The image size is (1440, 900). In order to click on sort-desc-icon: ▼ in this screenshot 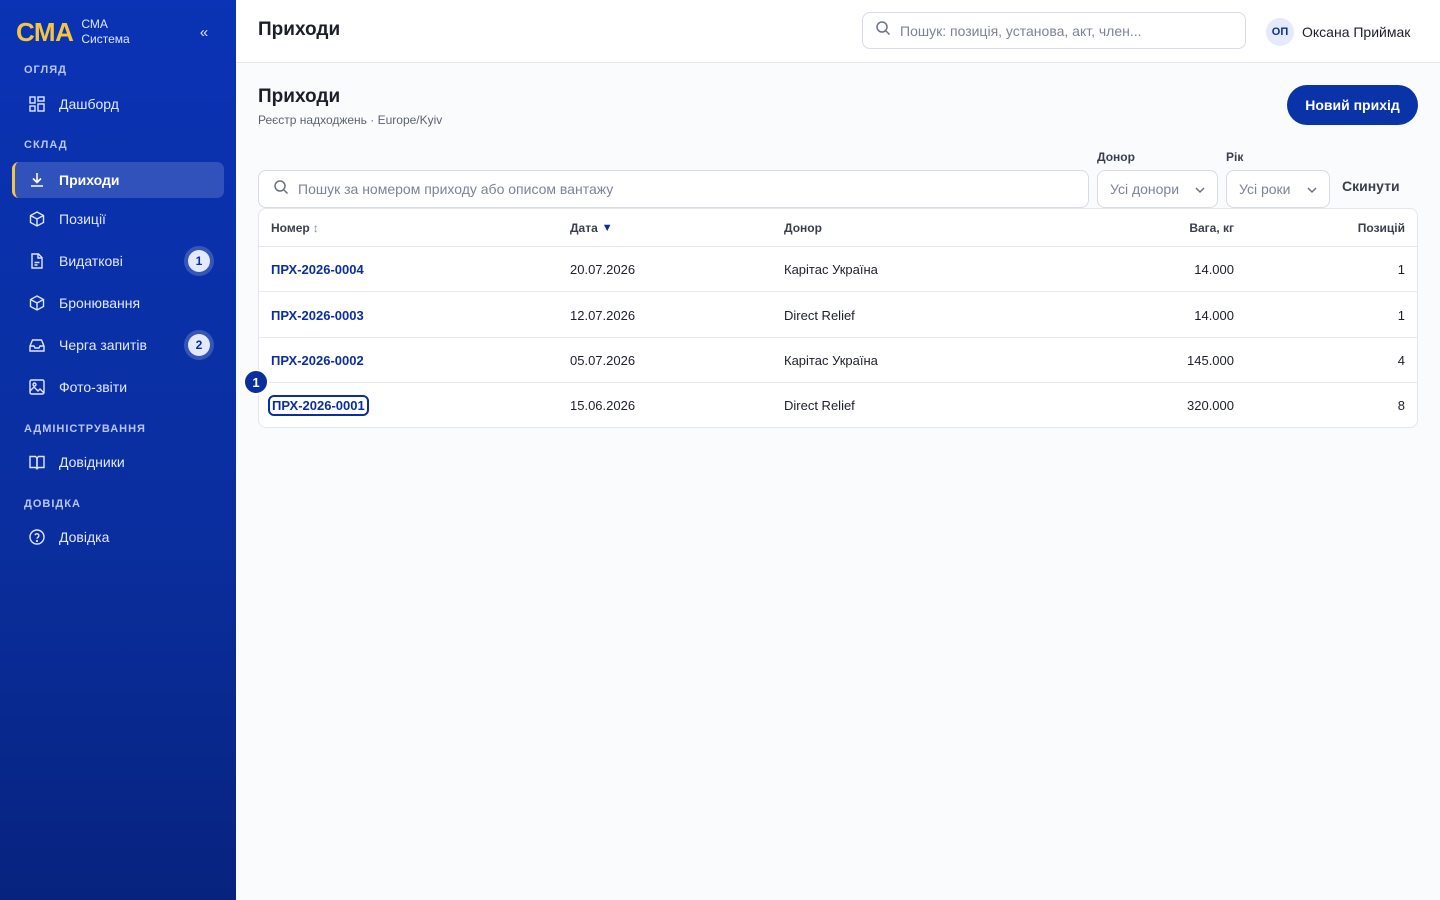, I will do `click(607, 228)`.